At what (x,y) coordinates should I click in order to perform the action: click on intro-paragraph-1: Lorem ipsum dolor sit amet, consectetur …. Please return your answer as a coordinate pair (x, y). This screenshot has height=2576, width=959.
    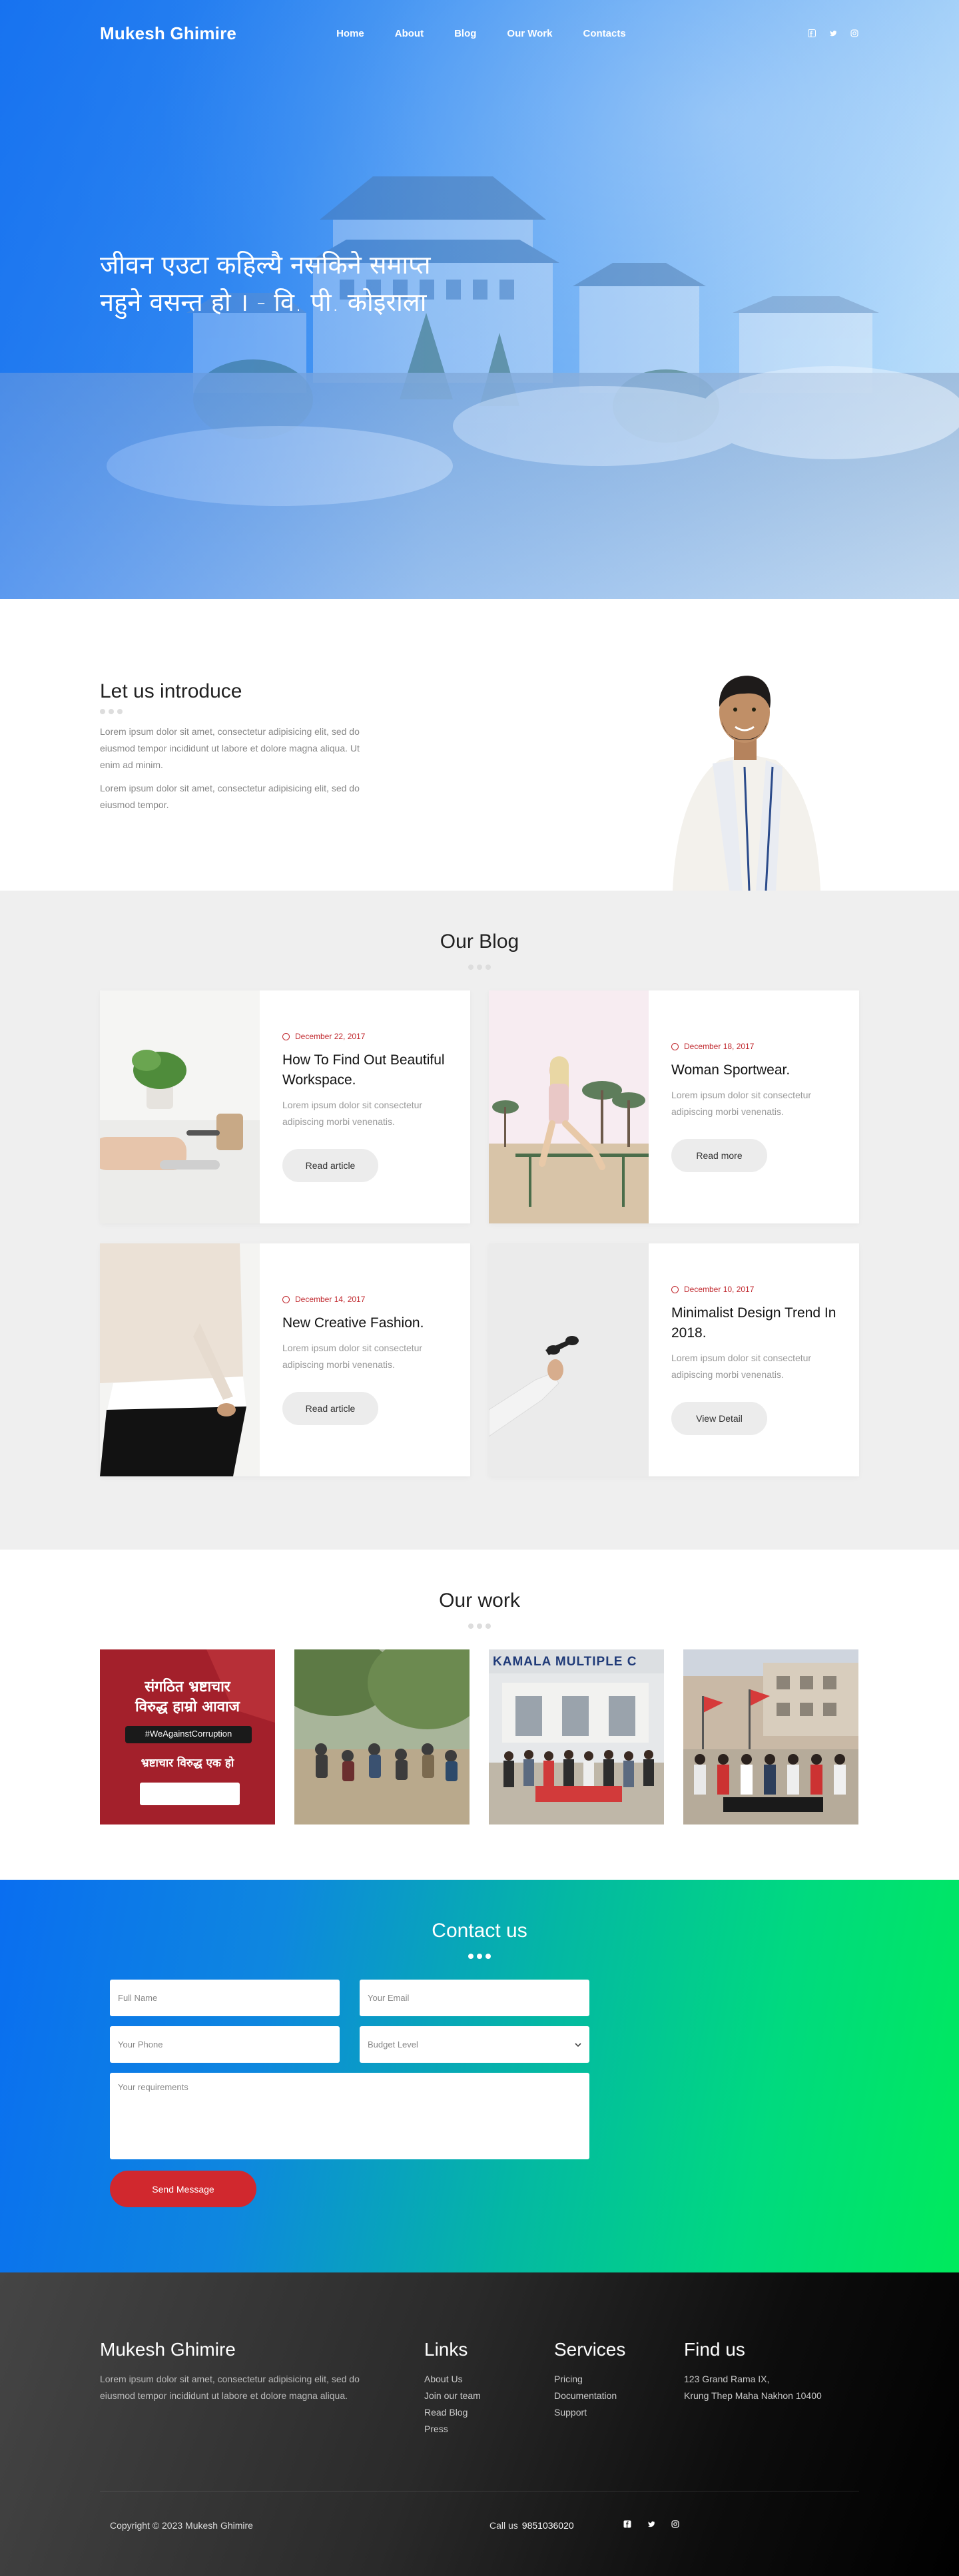
    Looking at the image, I should click on (230, 748).